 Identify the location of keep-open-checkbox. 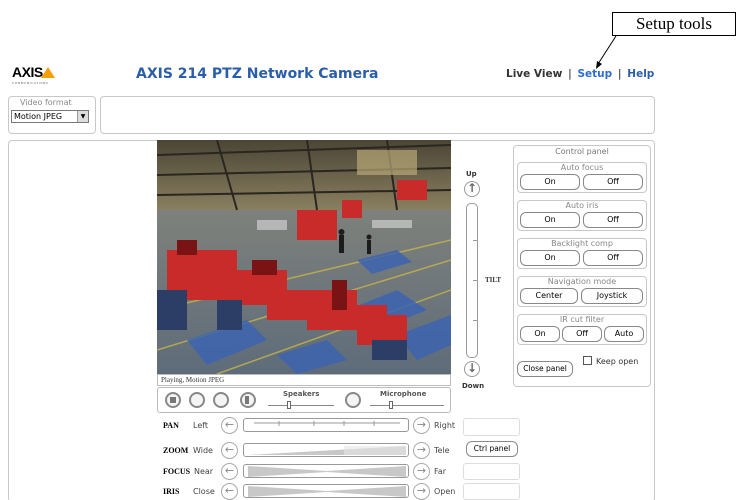
(587, 360).